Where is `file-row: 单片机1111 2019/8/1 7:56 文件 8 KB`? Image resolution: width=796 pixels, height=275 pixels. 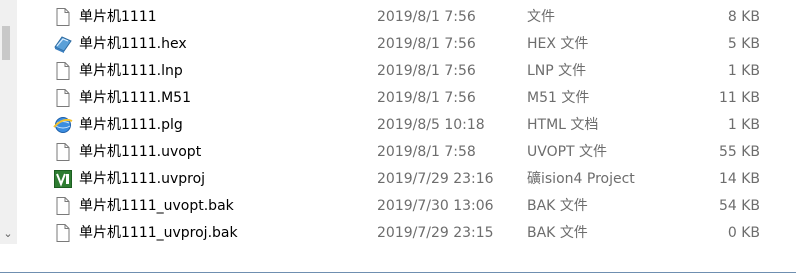 file-row: 单片机1111 2019/8/1 7:56 文件 8 KB is located at coordinates (398, 16).